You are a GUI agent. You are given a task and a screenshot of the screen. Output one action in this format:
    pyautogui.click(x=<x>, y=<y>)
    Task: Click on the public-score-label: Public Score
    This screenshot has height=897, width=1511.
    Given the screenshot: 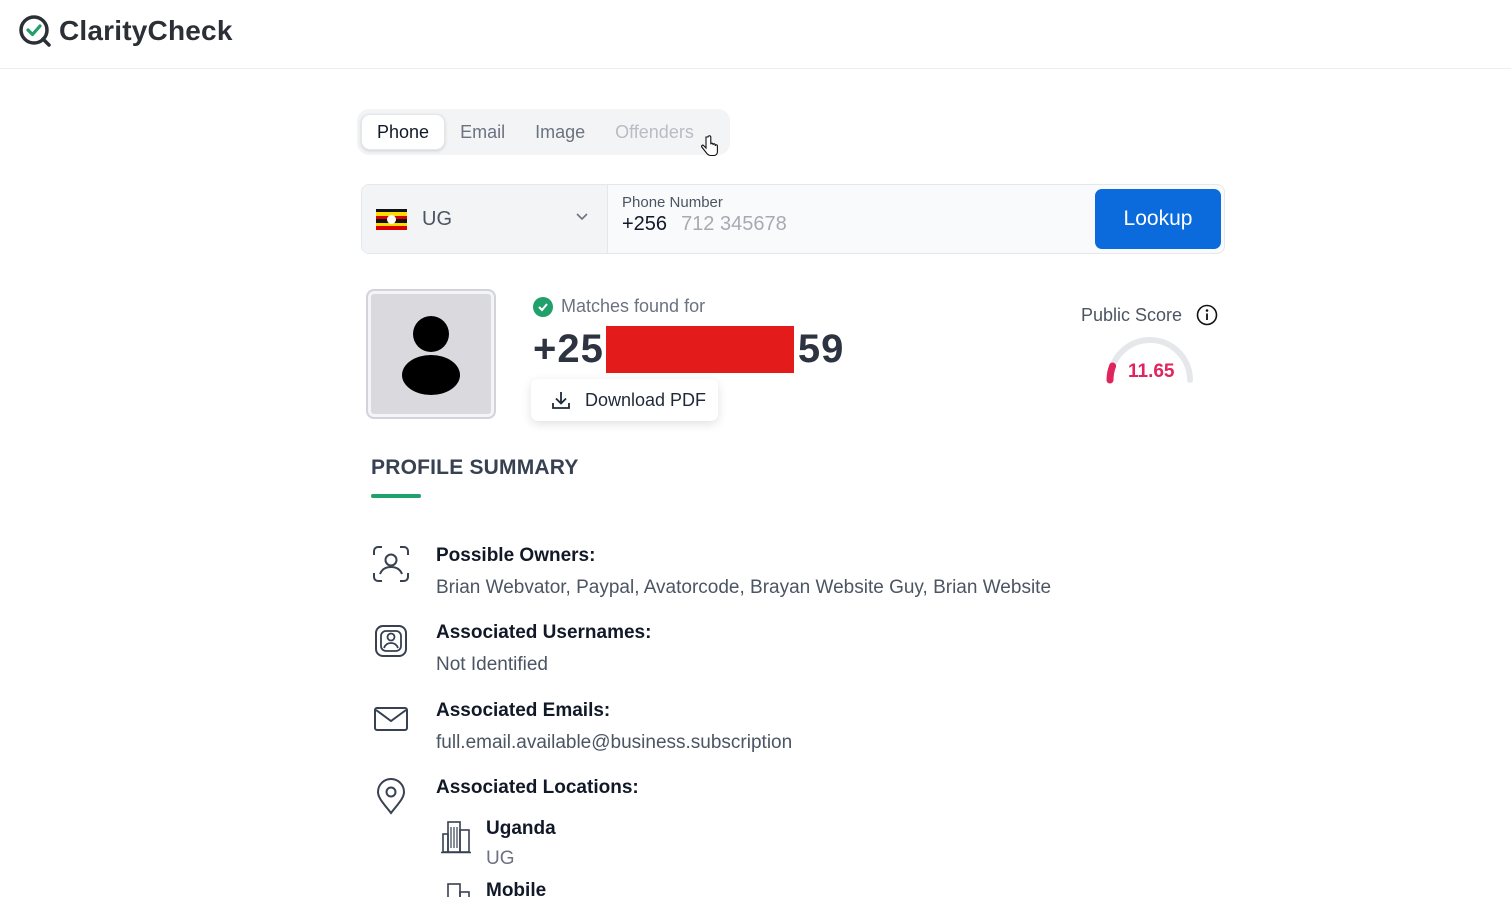 What is the action you would take?
    pyautogui.click(x=1132, y=314)
    